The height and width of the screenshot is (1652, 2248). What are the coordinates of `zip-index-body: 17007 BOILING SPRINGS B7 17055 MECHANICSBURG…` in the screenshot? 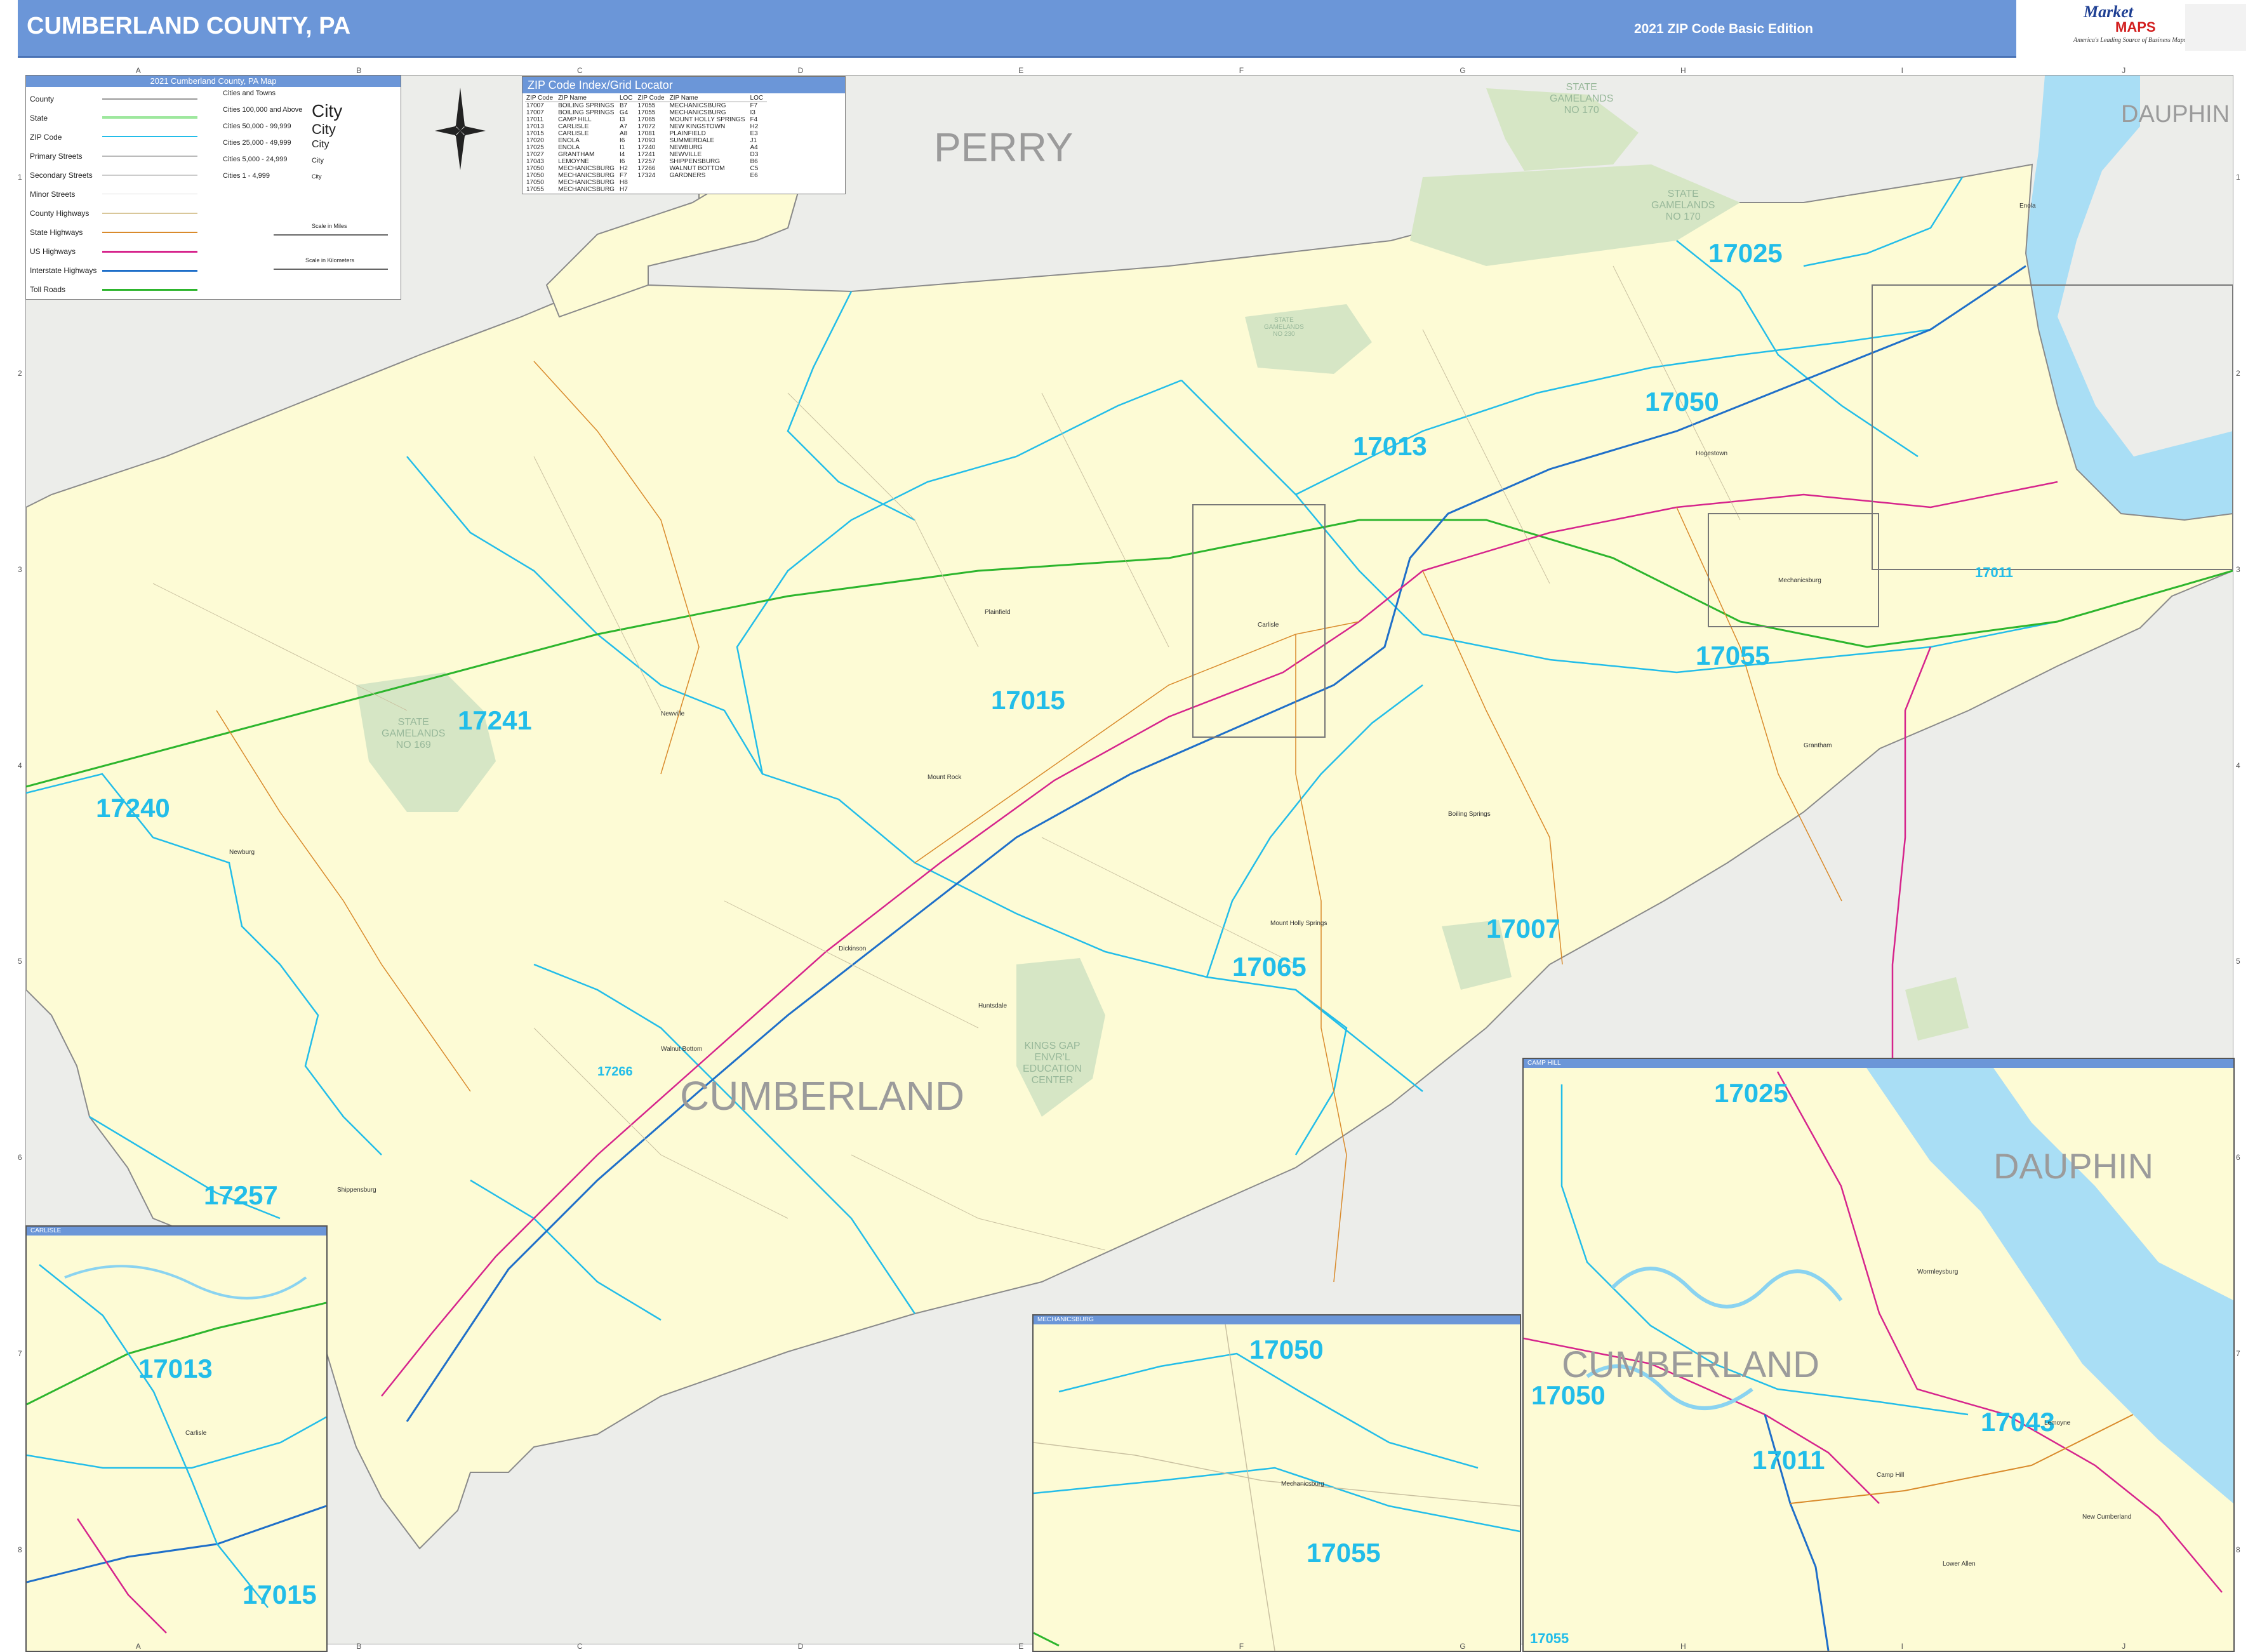 It's located at (646, 147).